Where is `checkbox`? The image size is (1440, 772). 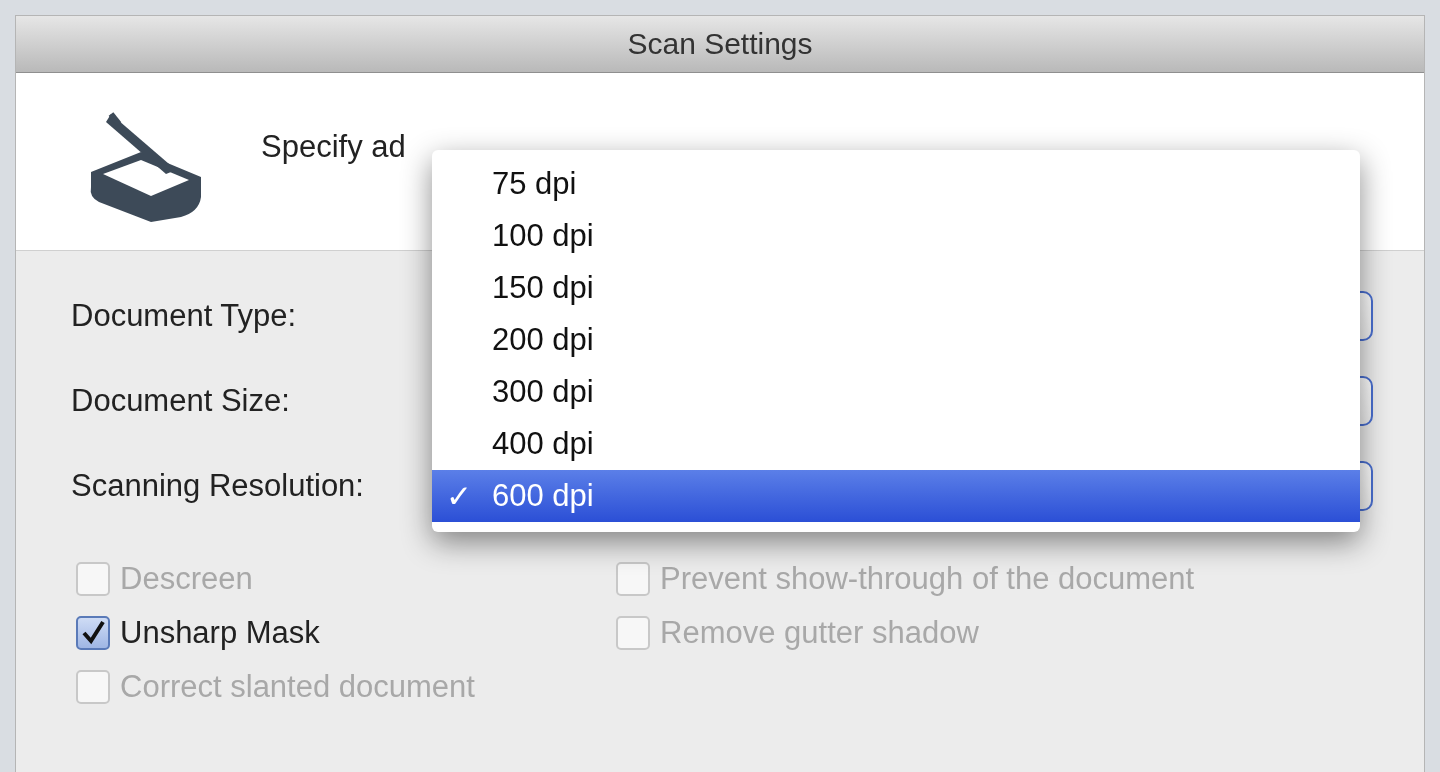 checkbox is located at coordinates (93, 633).